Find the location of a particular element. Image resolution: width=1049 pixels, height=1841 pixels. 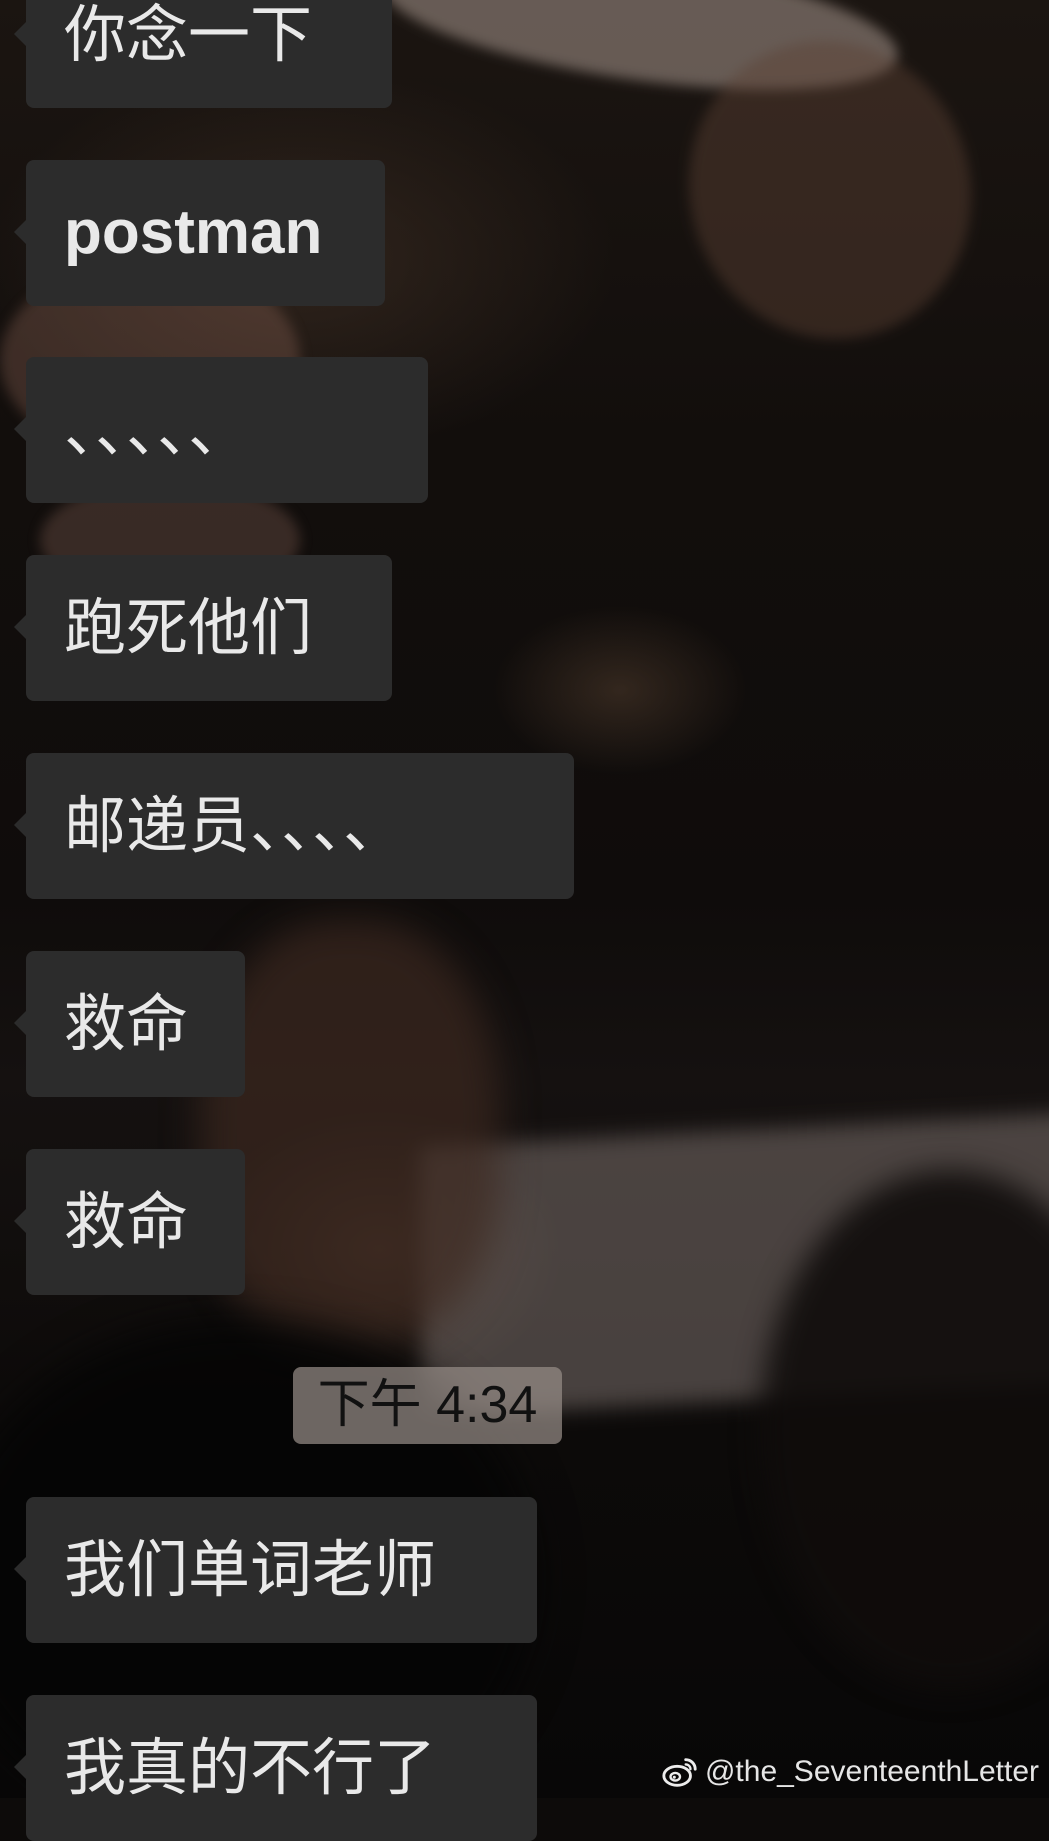

weibo-watermark: @the_SeventeenthLetter is located at coordinates (850, 1772).